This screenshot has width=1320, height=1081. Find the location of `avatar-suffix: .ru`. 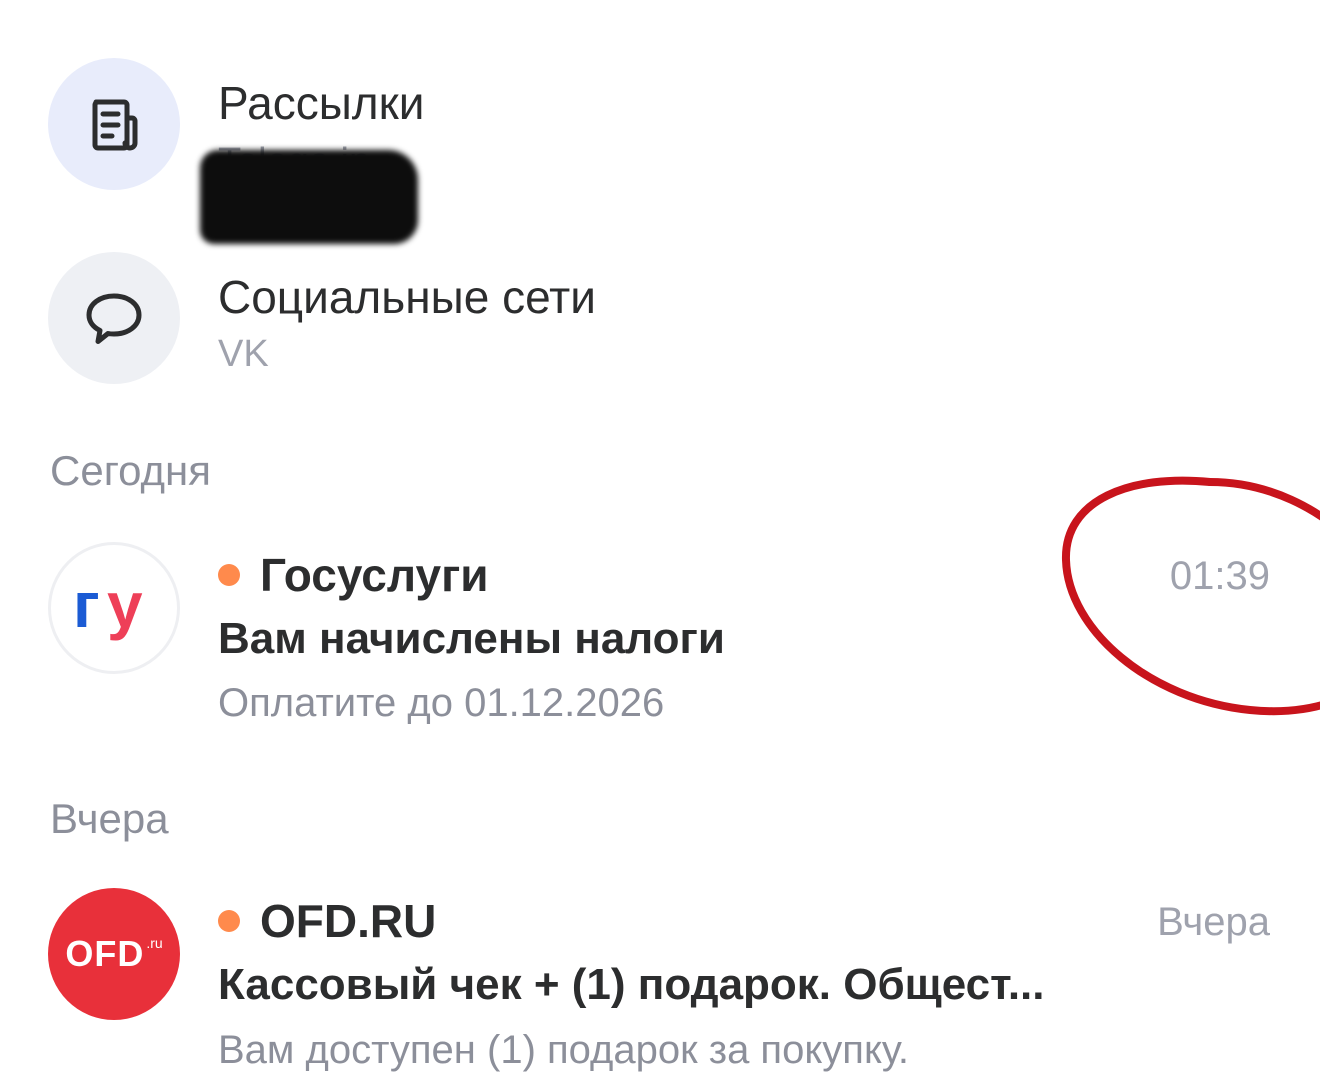

avatar-suffix: .ru is located at coordinates (154, 943).